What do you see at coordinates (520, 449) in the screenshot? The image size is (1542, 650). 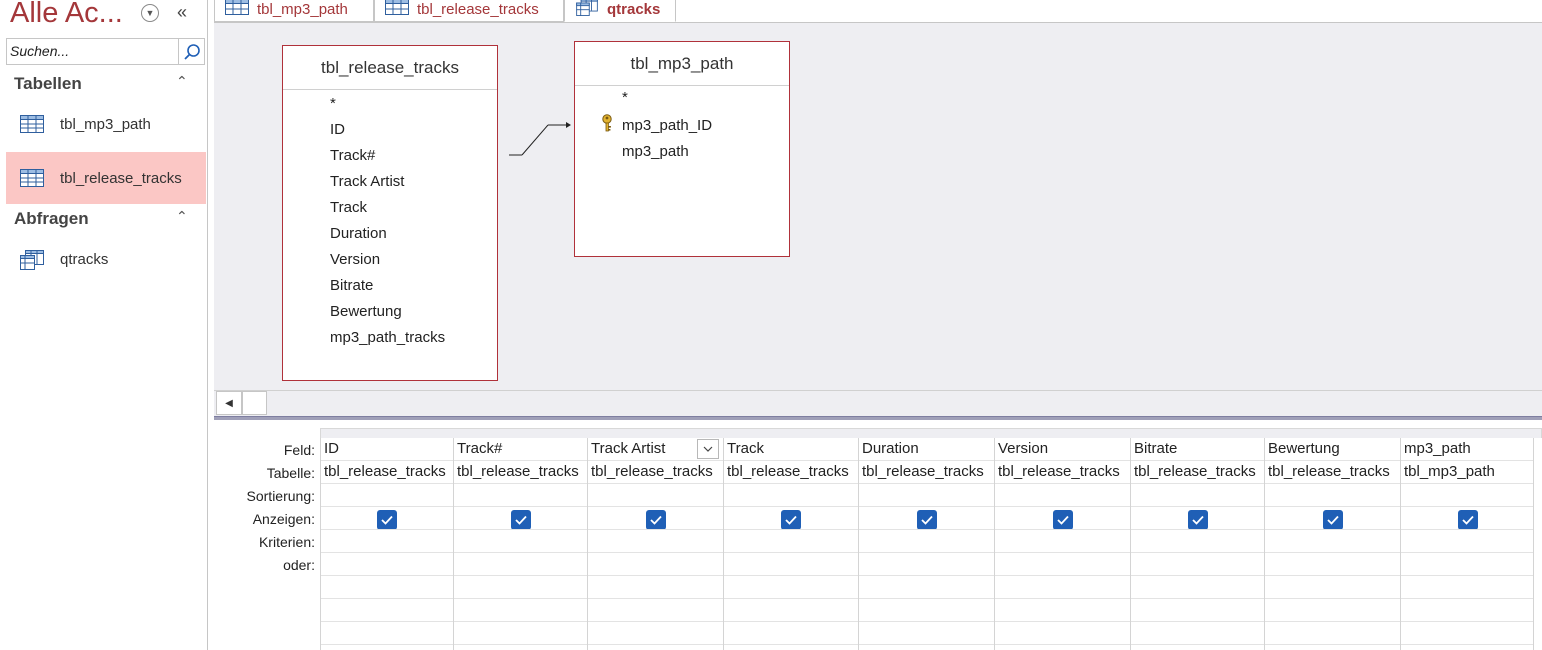 I see `field-cell: Track#` at bounding box center [520, 449].